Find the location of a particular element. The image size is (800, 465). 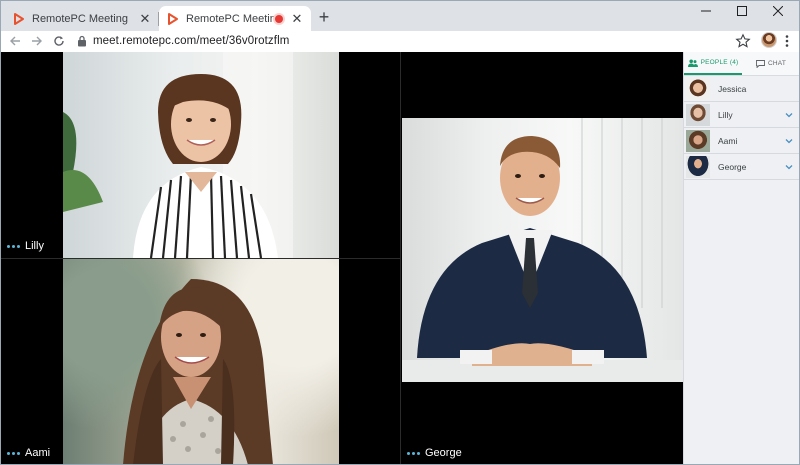

tab-remotepc-meeting-2: RemotePC Meeting ✕ is located at coordinates (235, 18).